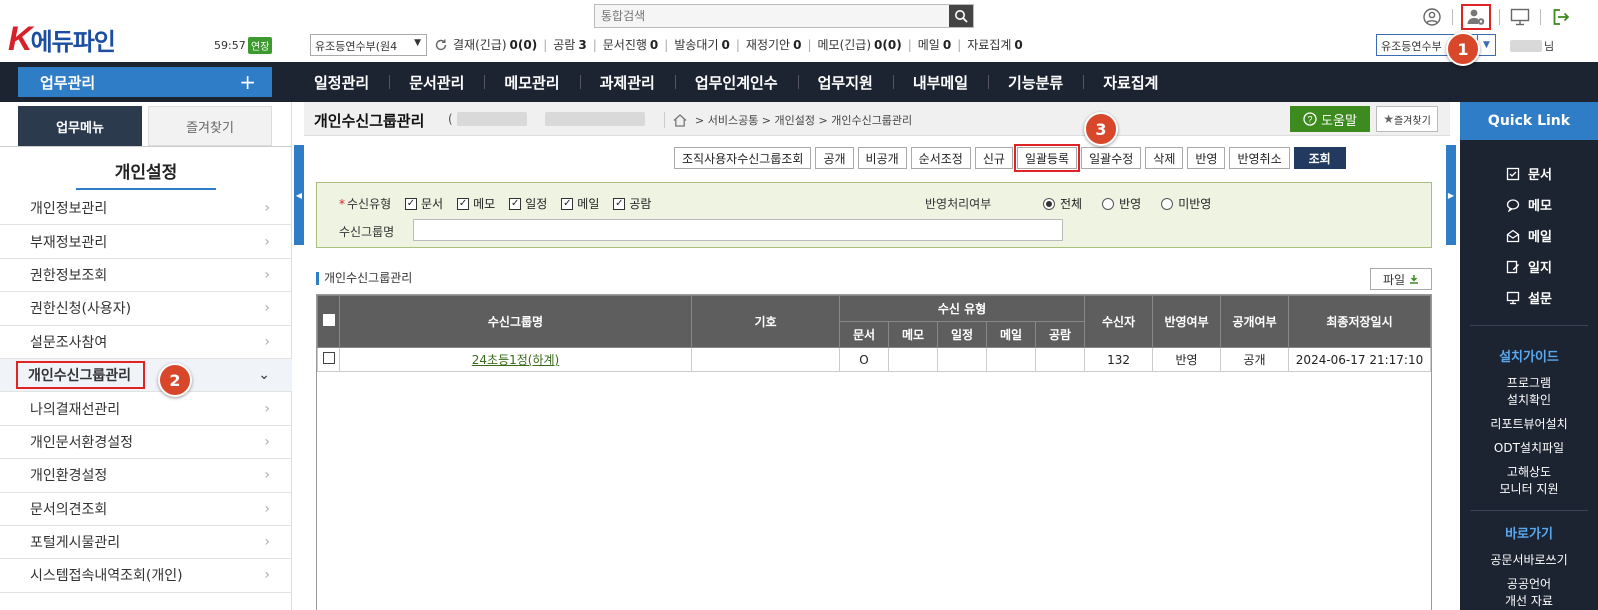 The width and height of the screenshot is (1598, 610). Describe the element at coordinates (1451, 195) in the screenshot. I see `collapse-quicklink-button: ▶` at that location.